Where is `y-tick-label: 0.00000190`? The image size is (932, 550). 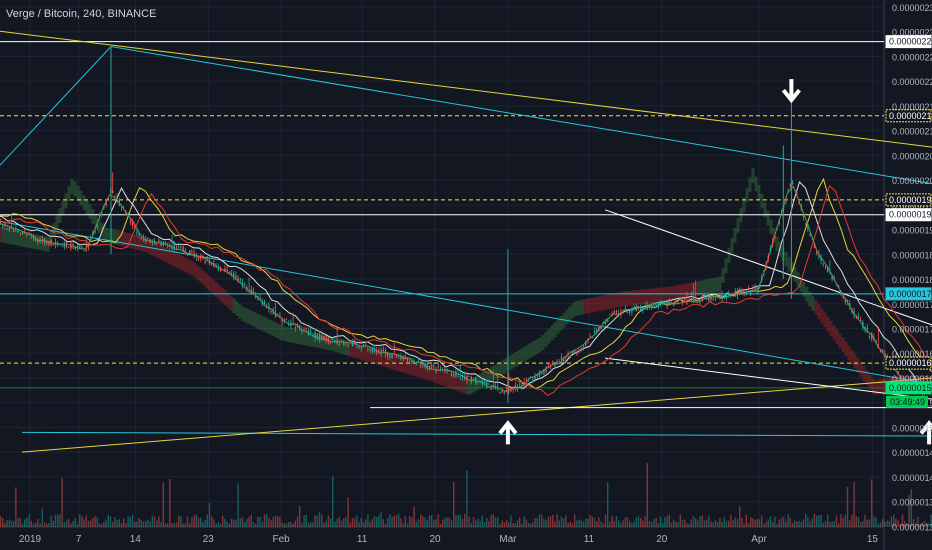 y-tick-label: 0.00000190 is located at coordinates (912, 231).